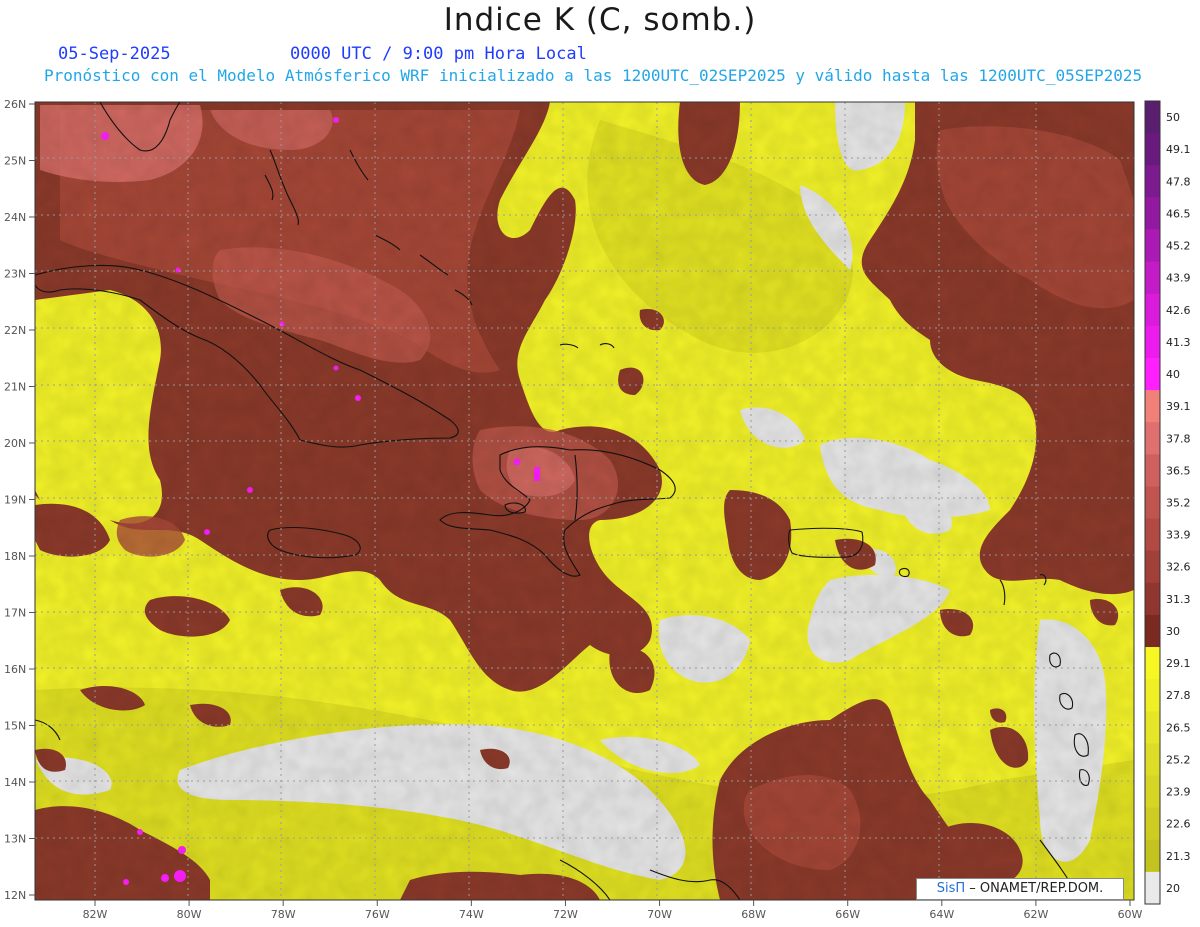 The width and height of the screenshot is (1200, 927). Describe the element at coordinates (1178, 759) in the screenshot. I see `colorbar-label: 25.2` at that location.